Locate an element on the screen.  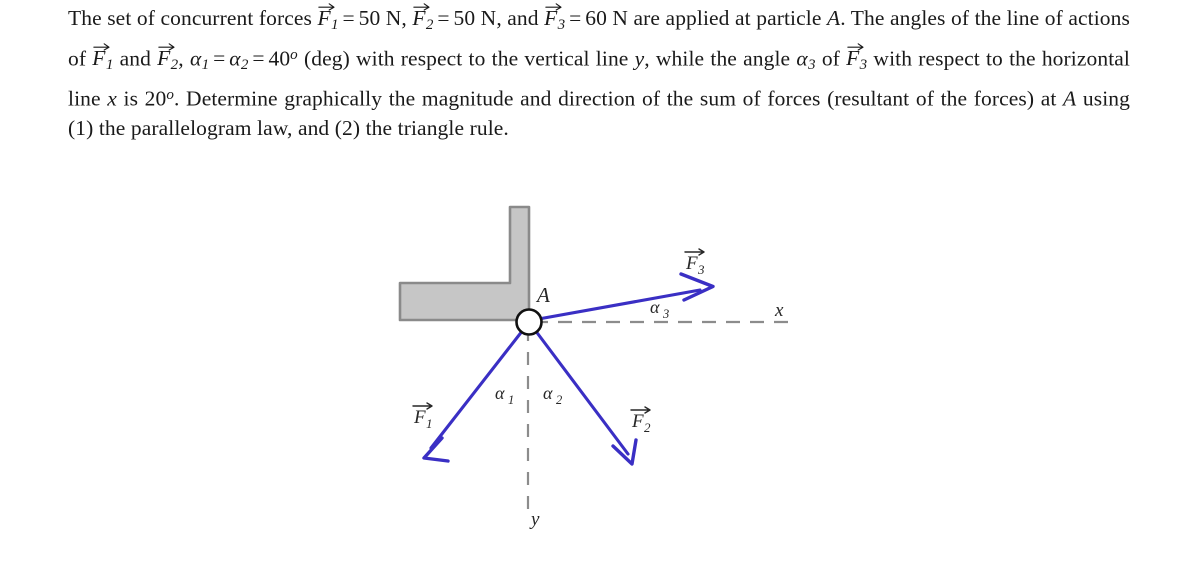
y-axis-label: y is located at coordinates (534, 519).